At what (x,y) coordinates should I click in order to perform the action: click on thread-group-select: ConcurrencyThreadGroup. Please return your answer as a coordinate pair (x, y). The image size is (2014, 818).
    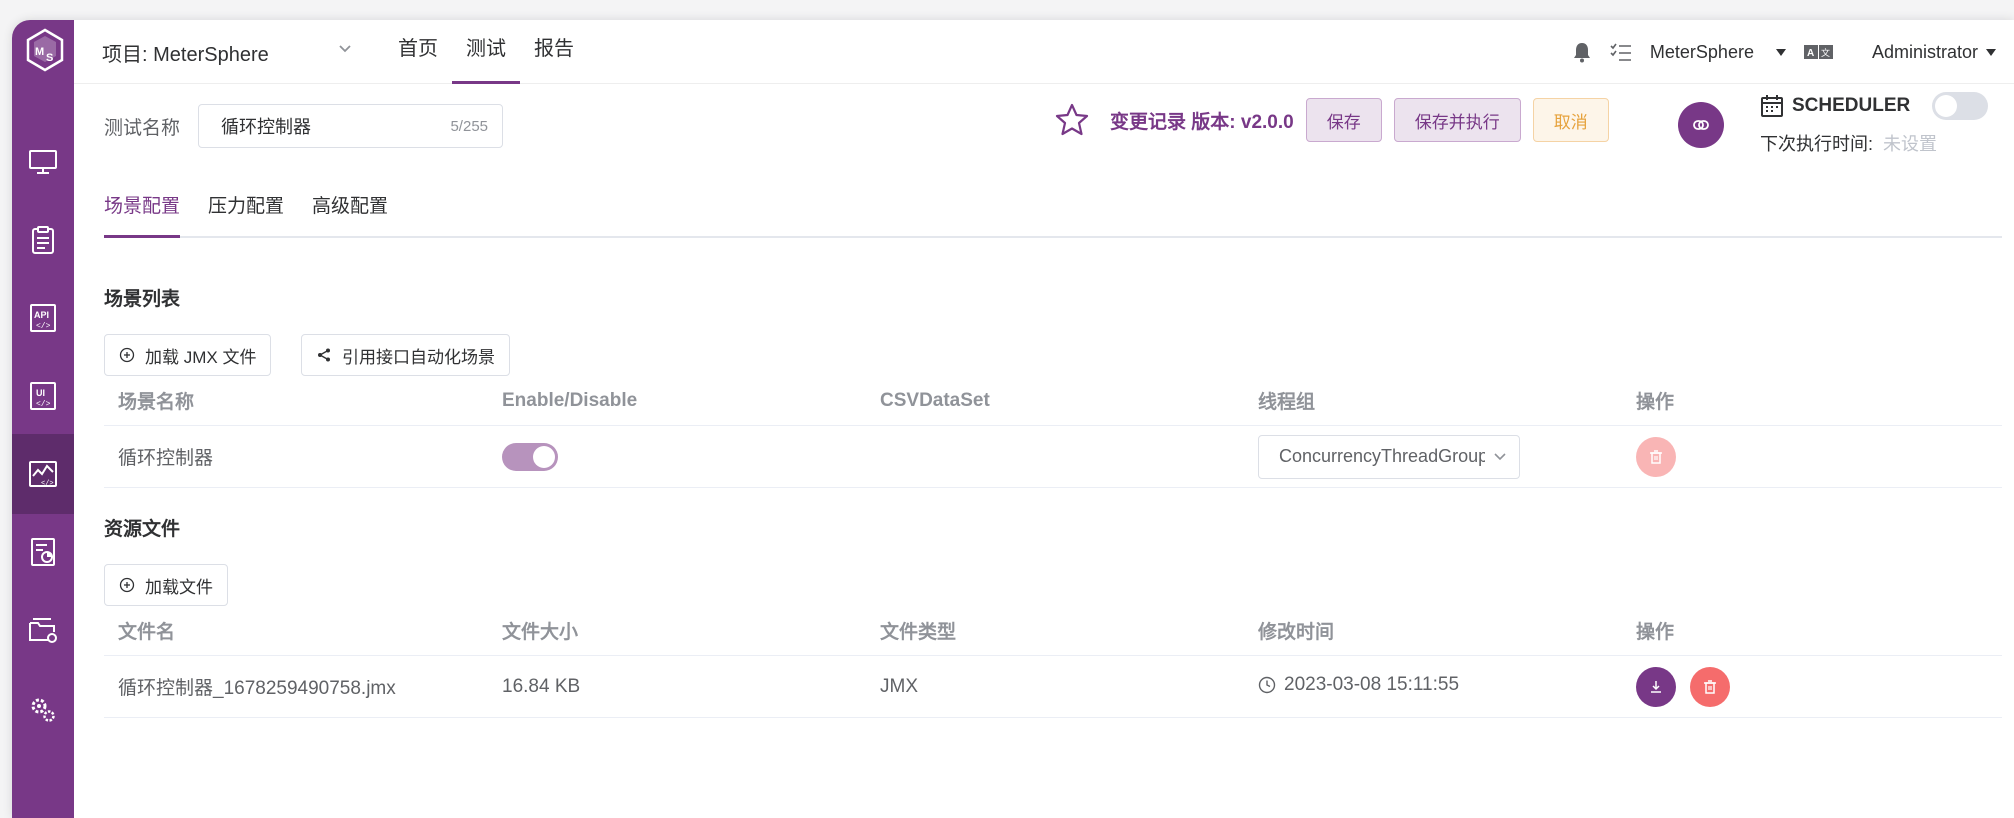
    Looking at the image, I should click on (1389, 456).